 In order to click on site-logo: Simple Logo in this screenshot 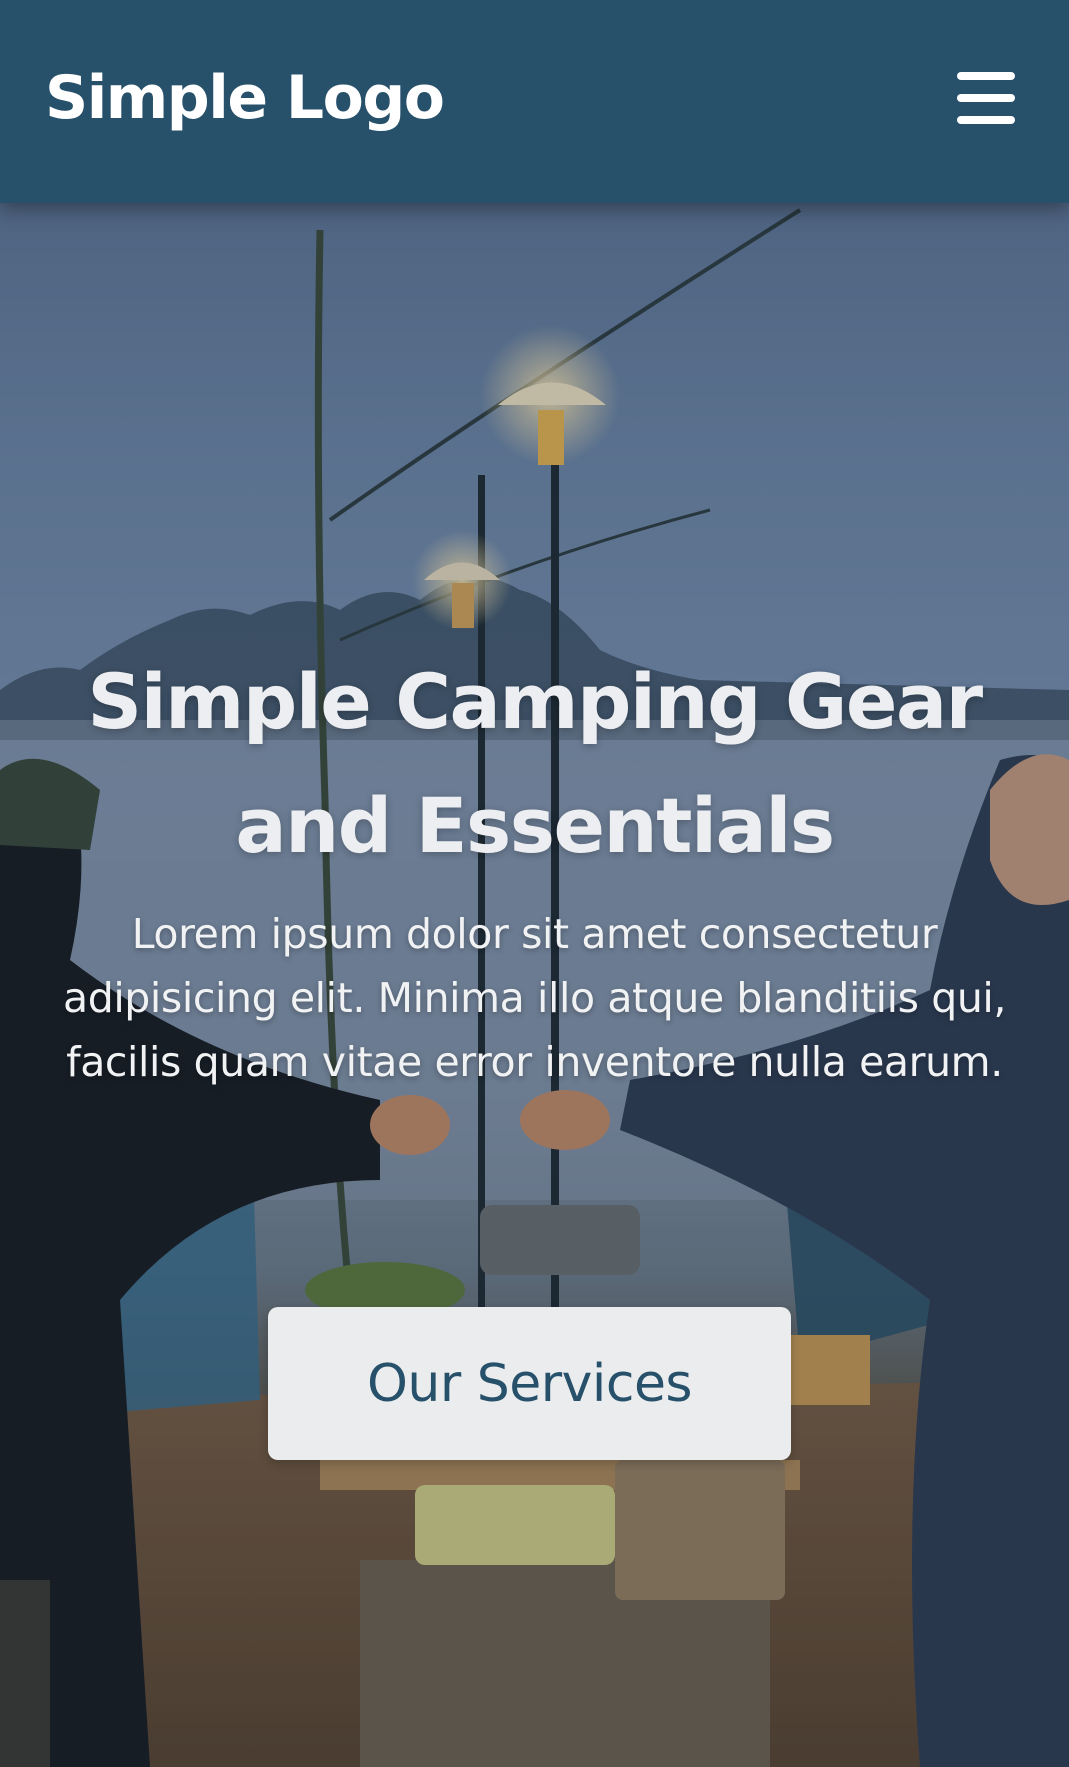, I will do `click(245, 98)`.